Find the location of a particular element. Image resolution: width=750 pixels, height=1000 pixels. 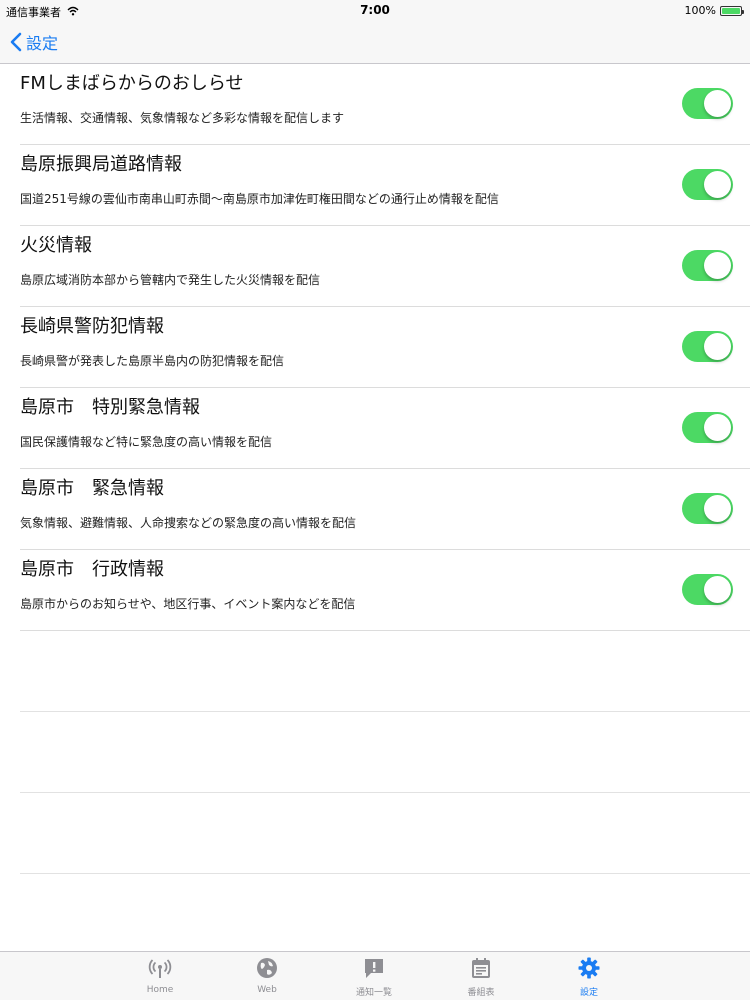

setting-description: 長崎県警が発表した島原半島内の防犯情報を配信 is located at coordinates (152, 361).